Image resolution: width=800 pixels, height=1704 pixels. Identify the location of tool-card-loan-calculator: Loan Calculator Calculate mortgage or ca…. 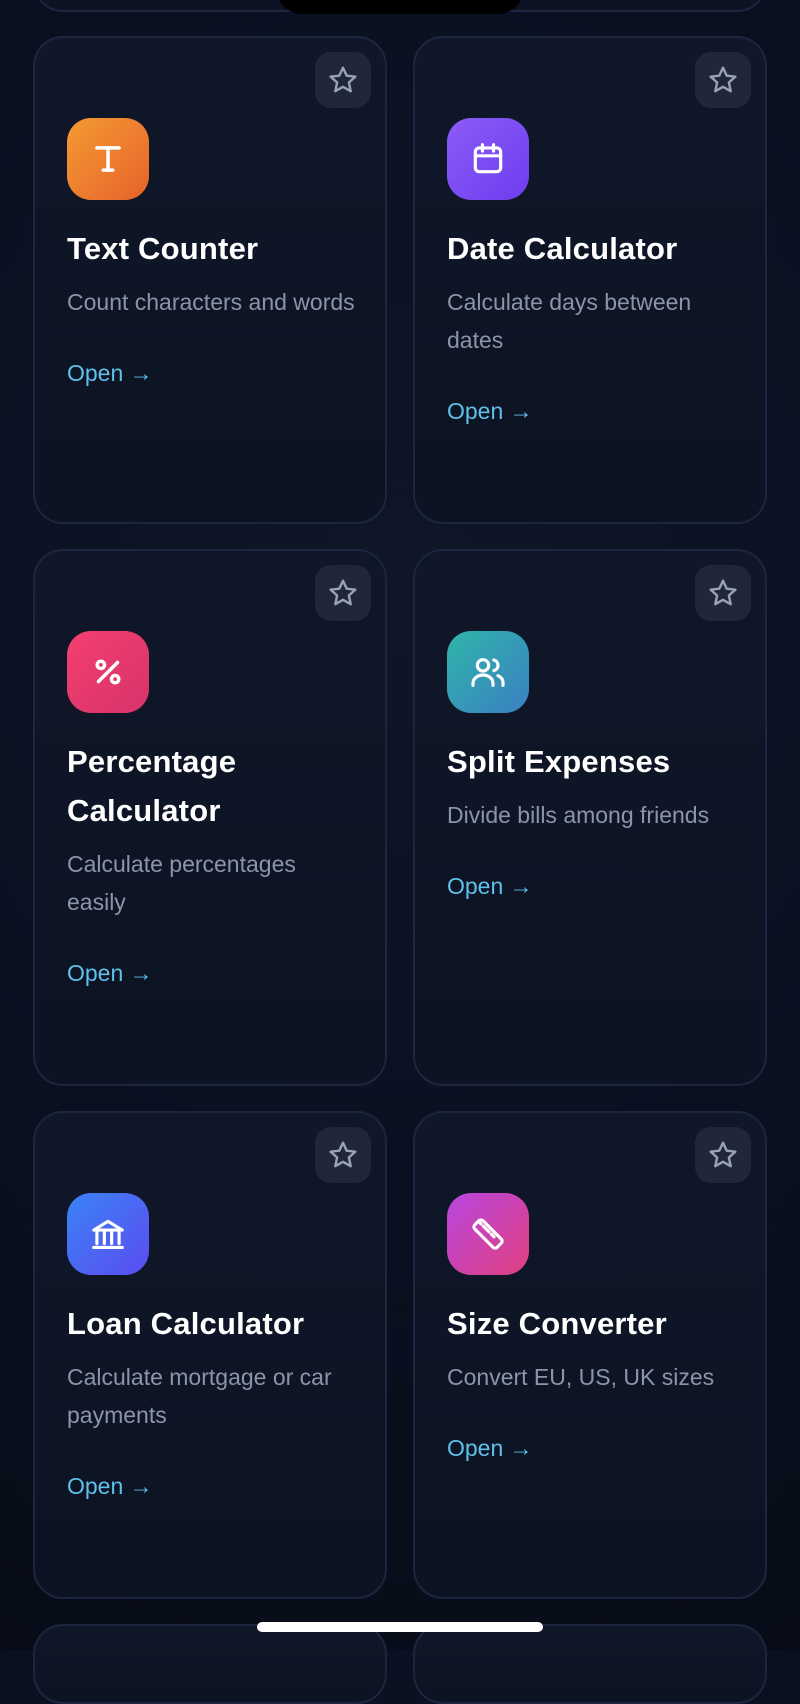
(210, 1355).